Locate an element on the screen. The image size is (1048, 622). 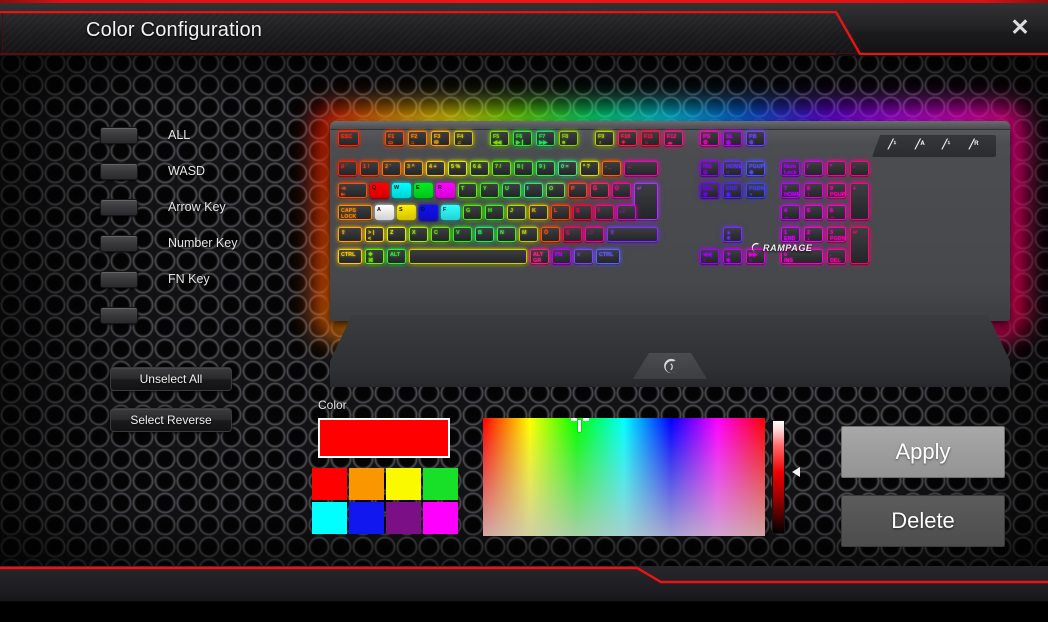
keyboard-key: Ğ is located at coordinates (599, 190).